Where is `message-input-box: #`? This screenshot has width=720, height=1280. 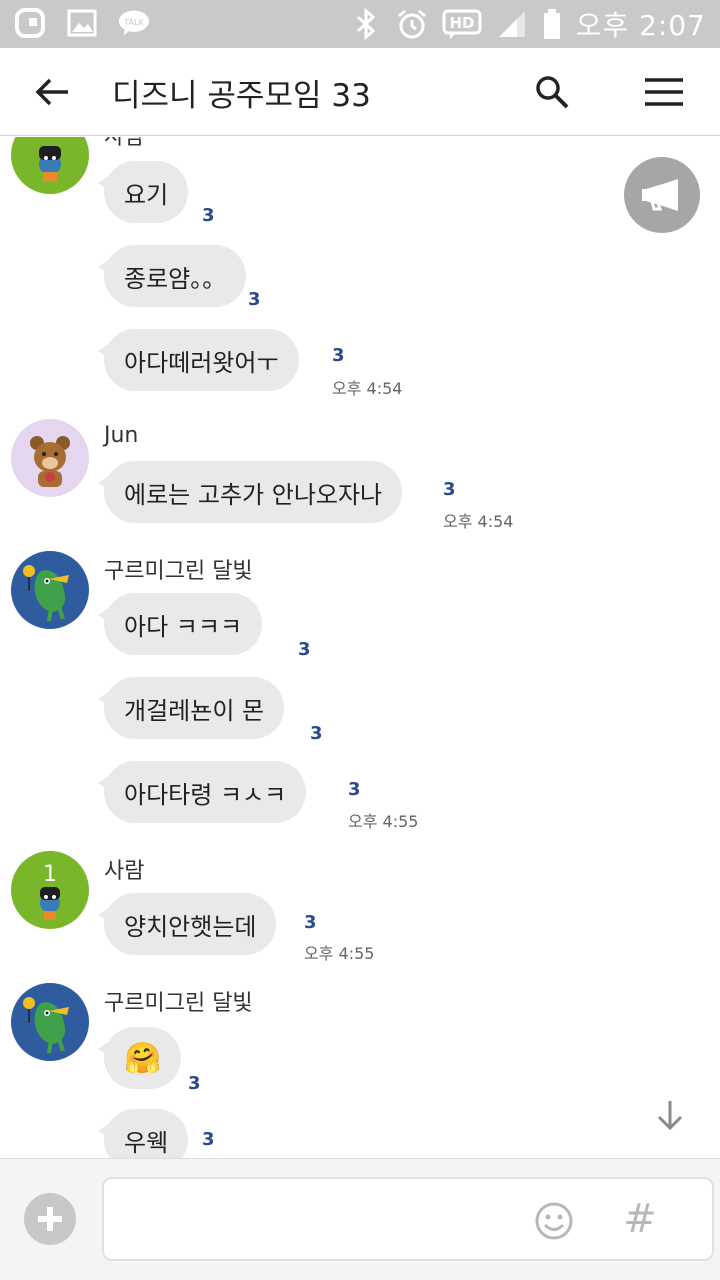
message-input-box: # is located at coordinates (408, 1219).